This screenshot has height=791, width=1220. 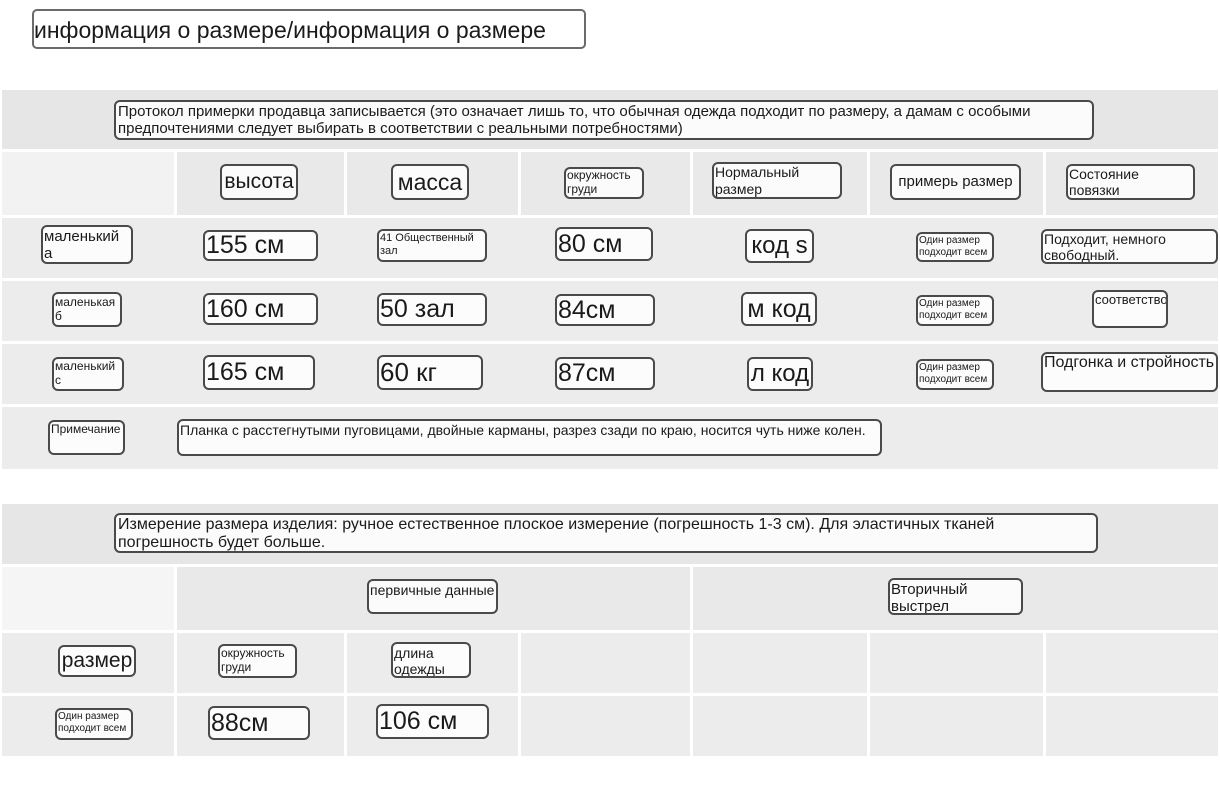 What do you see at coordinates (94, 724) in the screenshot?
I see `measure-size-value: Один размер подходит всем` at bounding box center [94, 724].